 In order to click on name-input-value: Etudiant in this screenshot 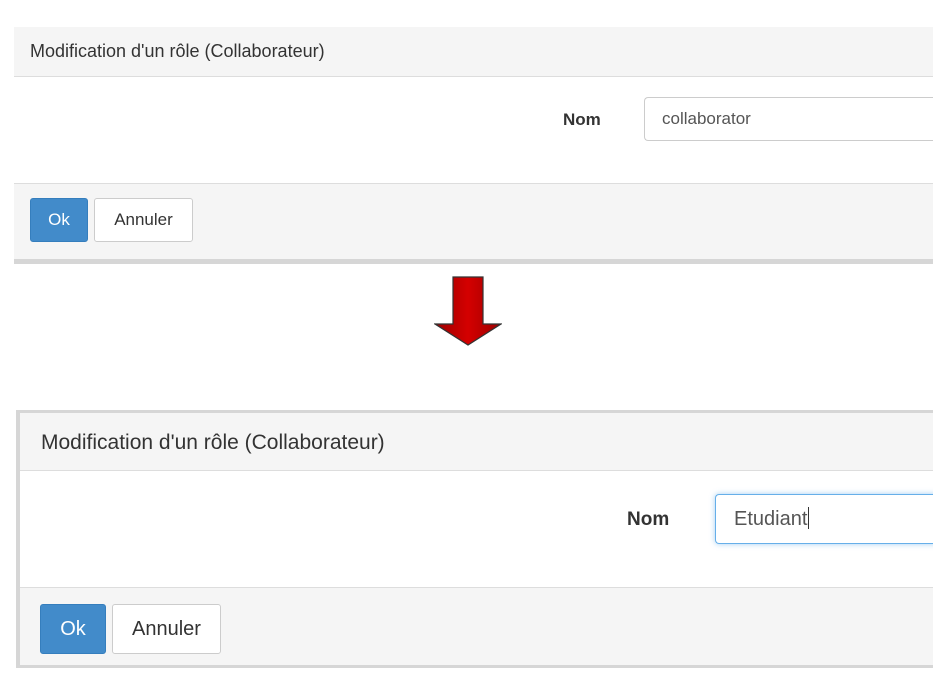, I will do `click(771, 519)`.